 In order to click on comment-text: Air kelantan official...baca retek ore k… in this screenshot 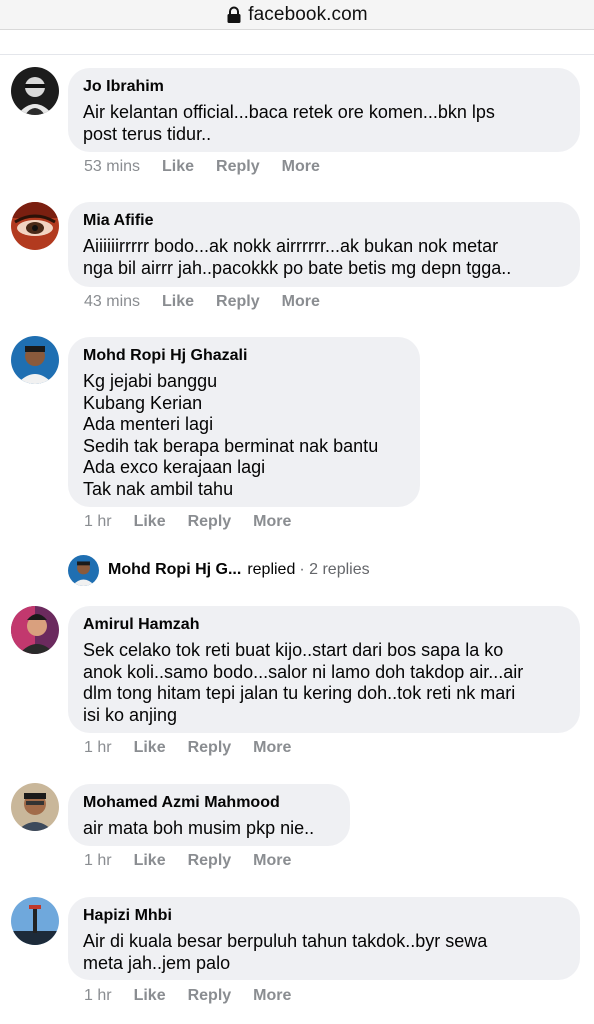, I will do `click(289, 123)`.